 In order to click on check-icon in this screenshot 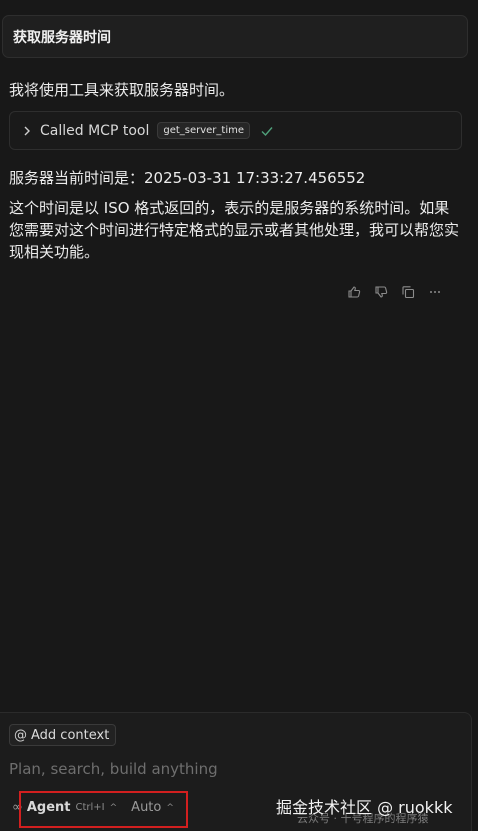, I will do `click(267, 131)`.